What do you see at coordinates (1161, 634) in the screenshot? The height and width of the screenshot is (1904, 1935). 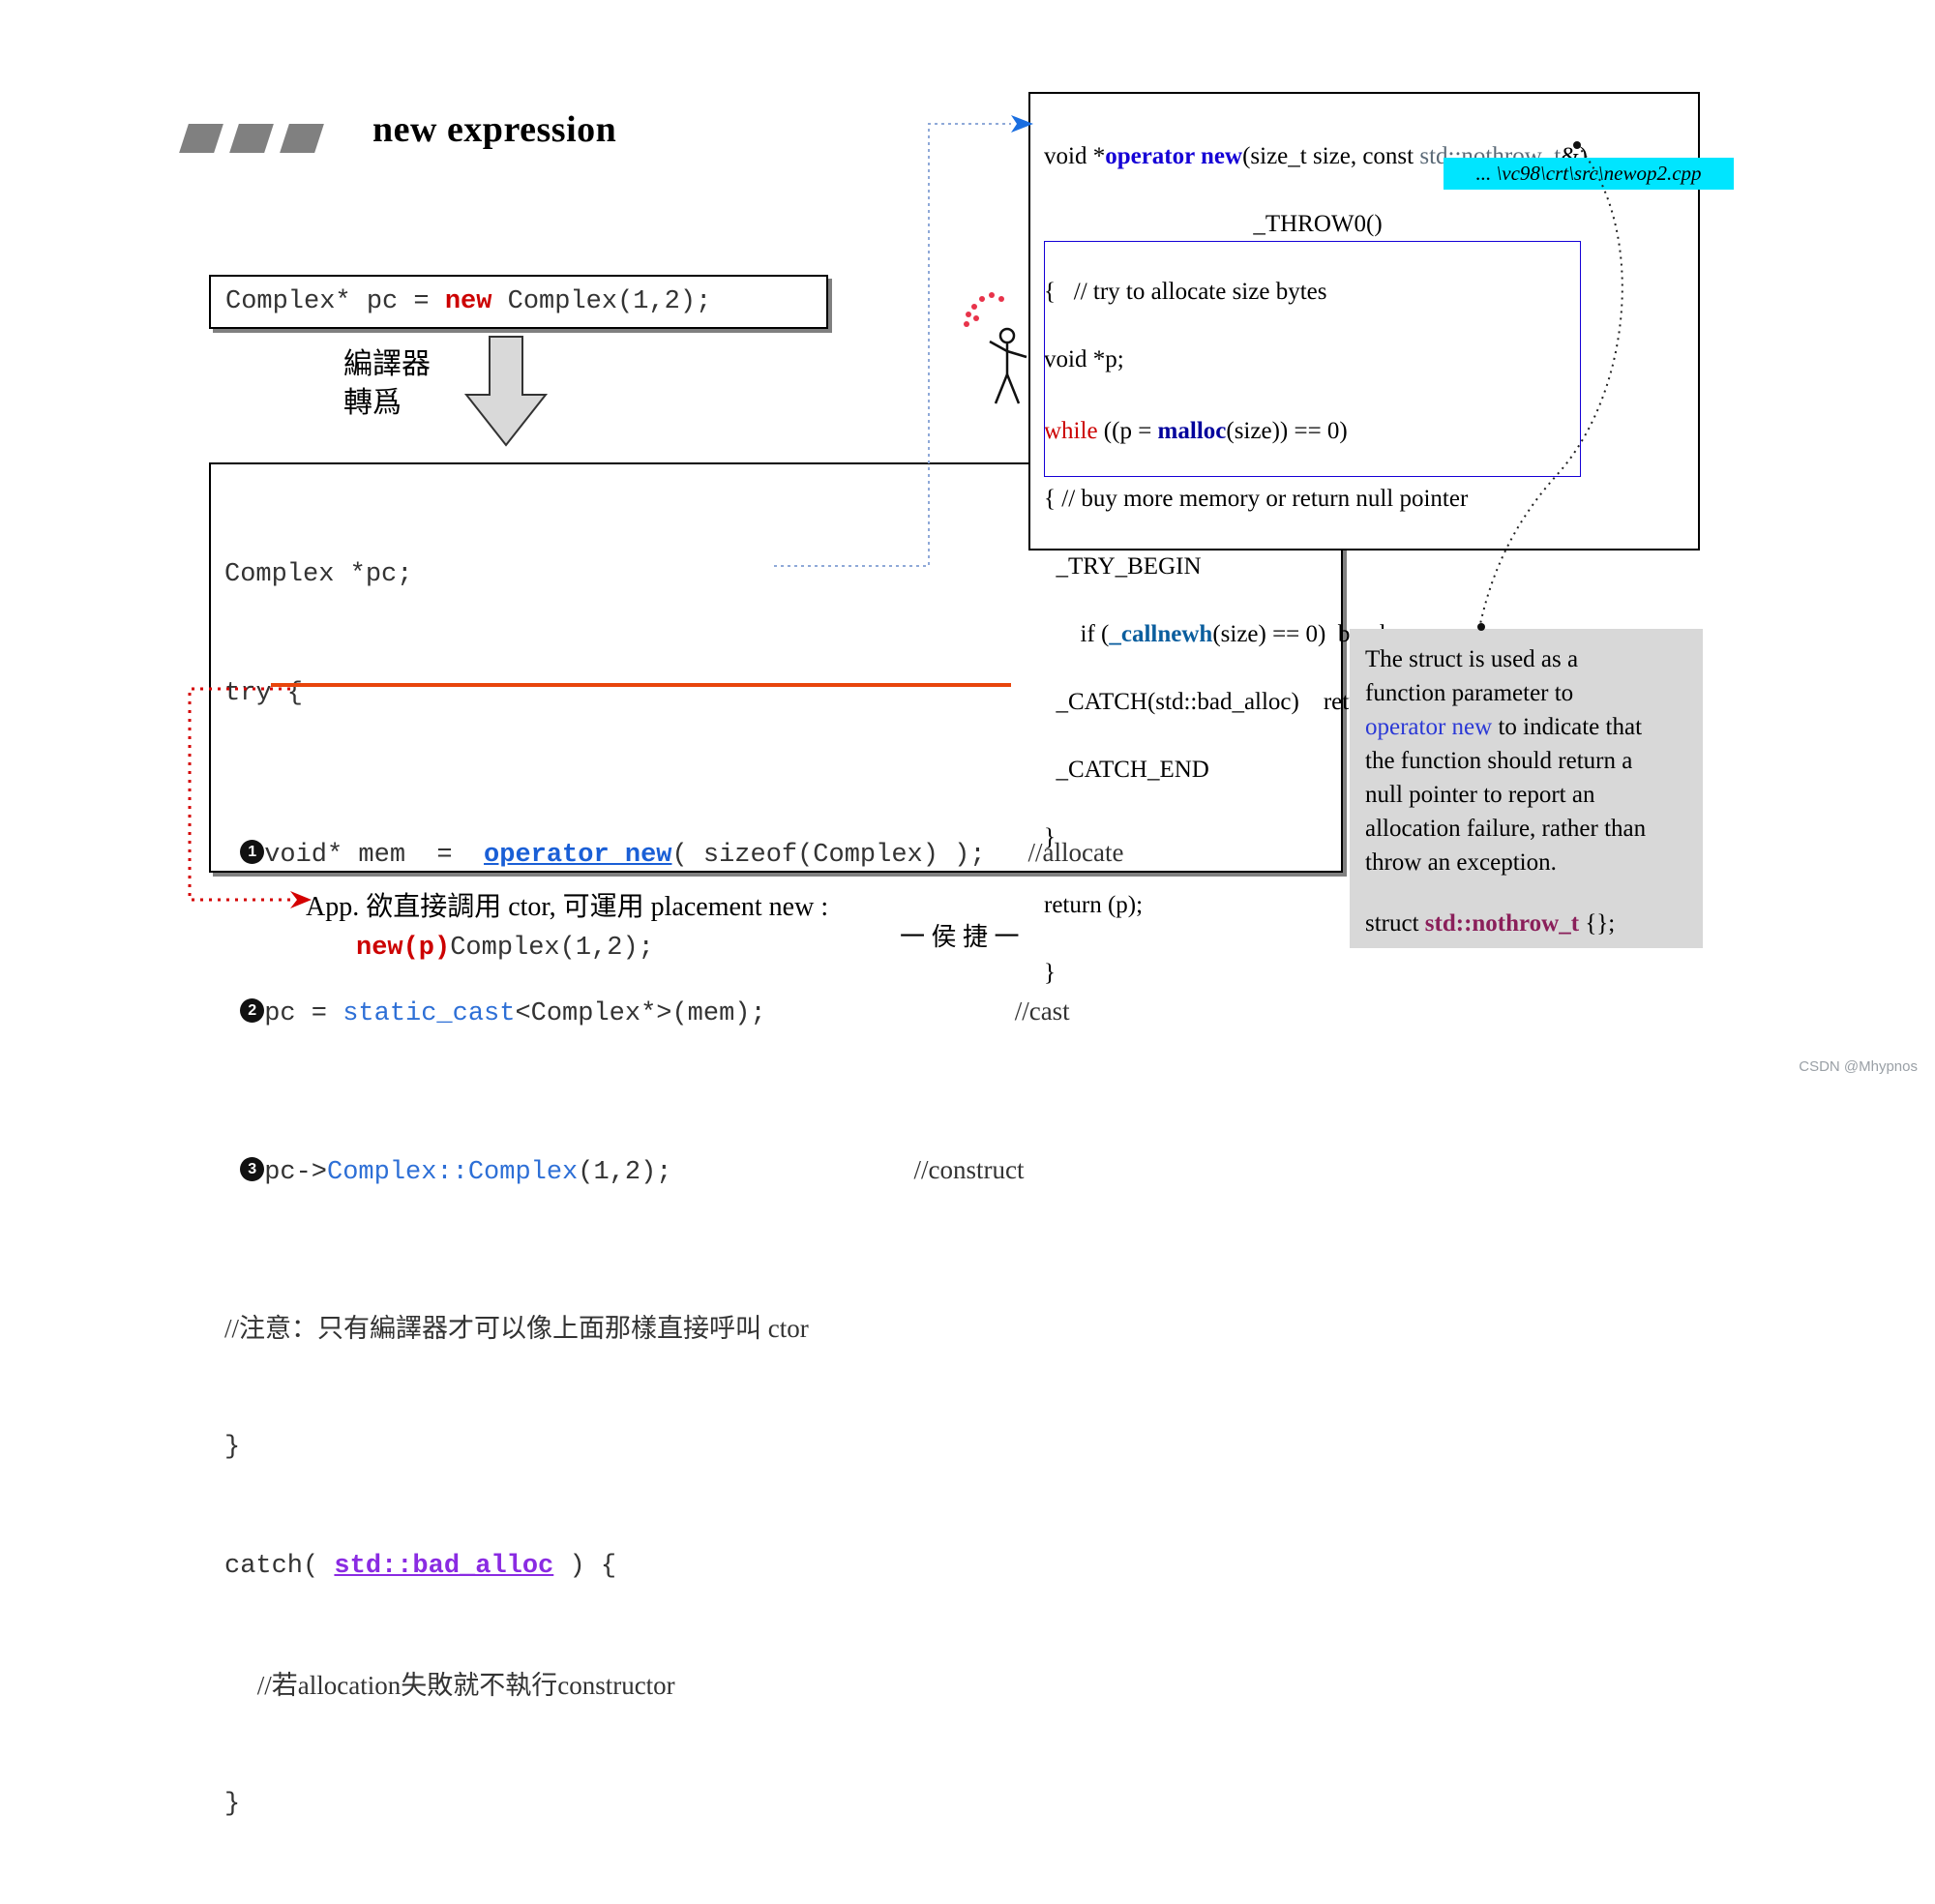 I see `callnewh-token: _callnewh` at bounding box center [1161, 634].